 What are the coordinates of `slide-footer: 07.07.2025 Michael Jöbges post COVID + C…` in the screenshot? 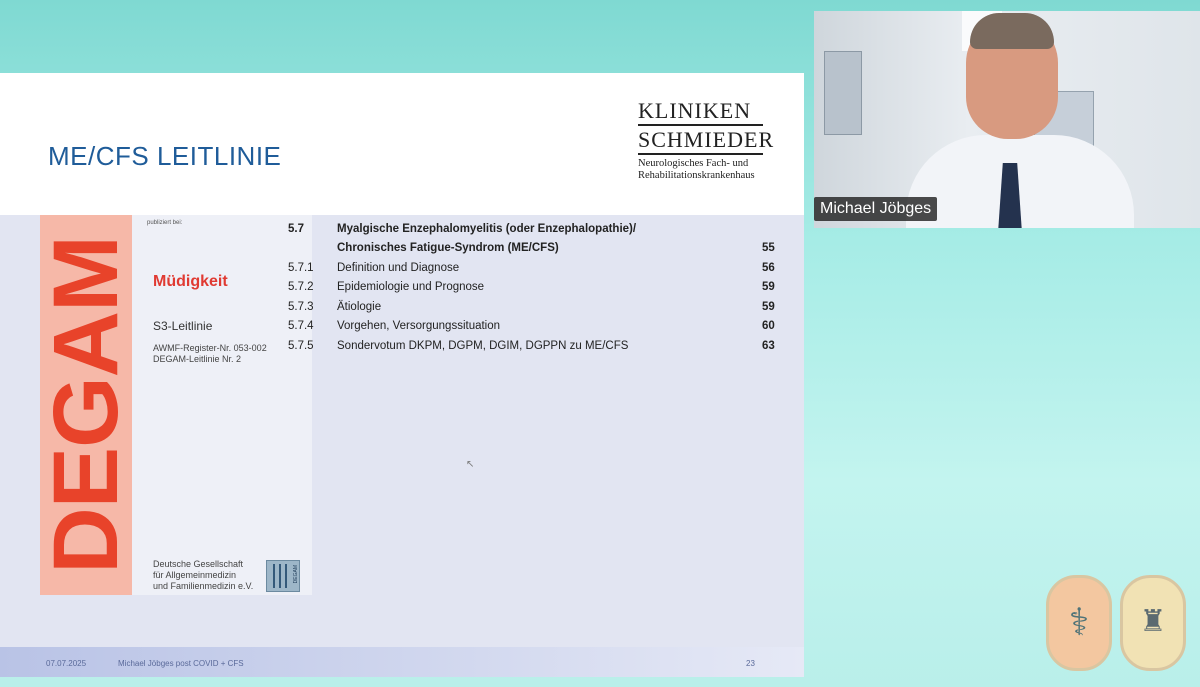 It's located at (402, 662).